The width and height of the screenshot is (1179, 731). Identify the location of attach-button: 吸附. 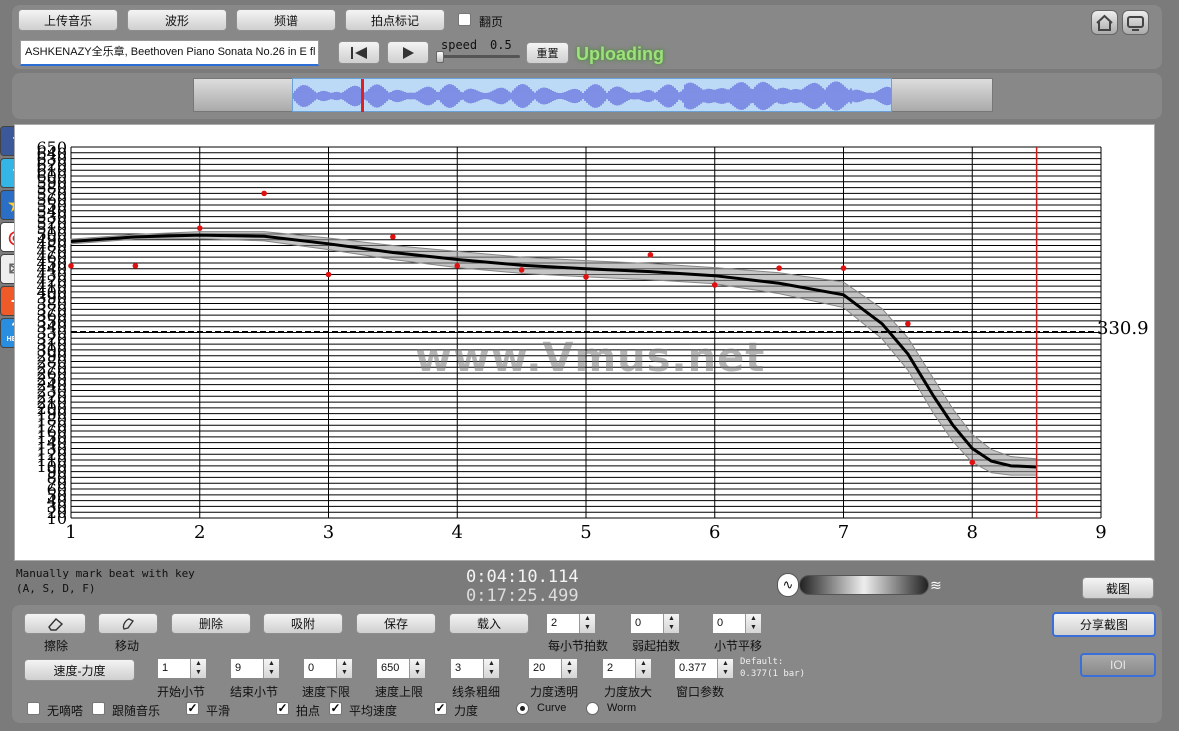
(303, 623).